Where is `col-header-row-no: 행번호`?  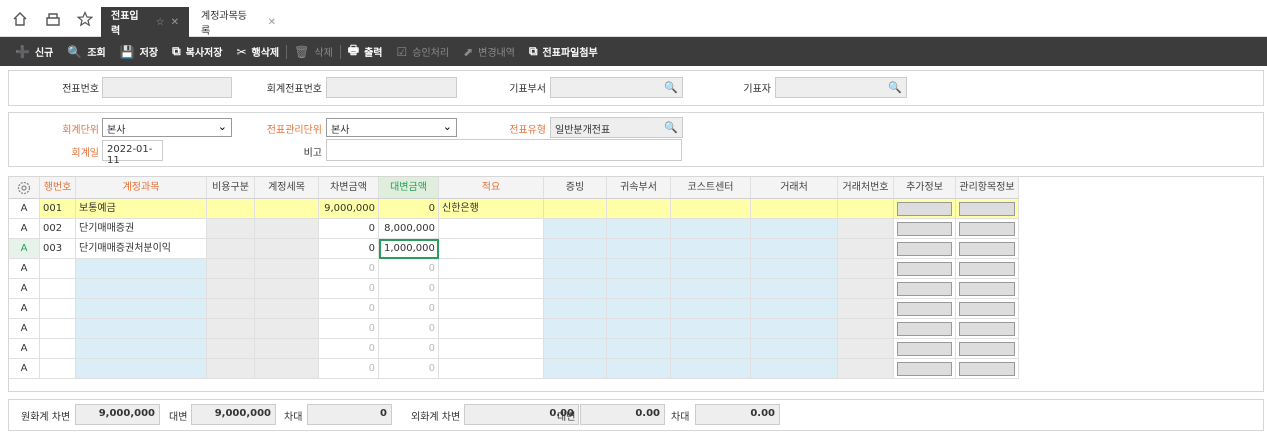
col-header-row-no: 행번호 is located at coordinates (58, 188).